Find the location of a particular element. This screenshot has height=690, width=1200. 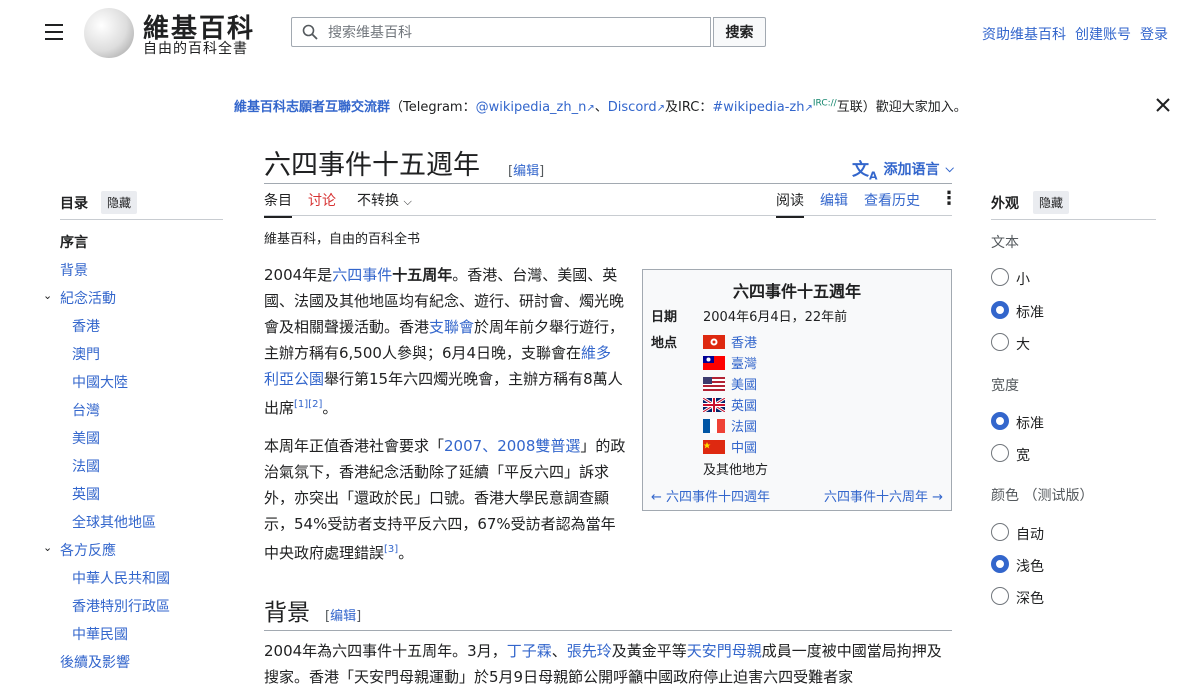

toc-item-intro: 序言 is located at coordinates (74, 242).